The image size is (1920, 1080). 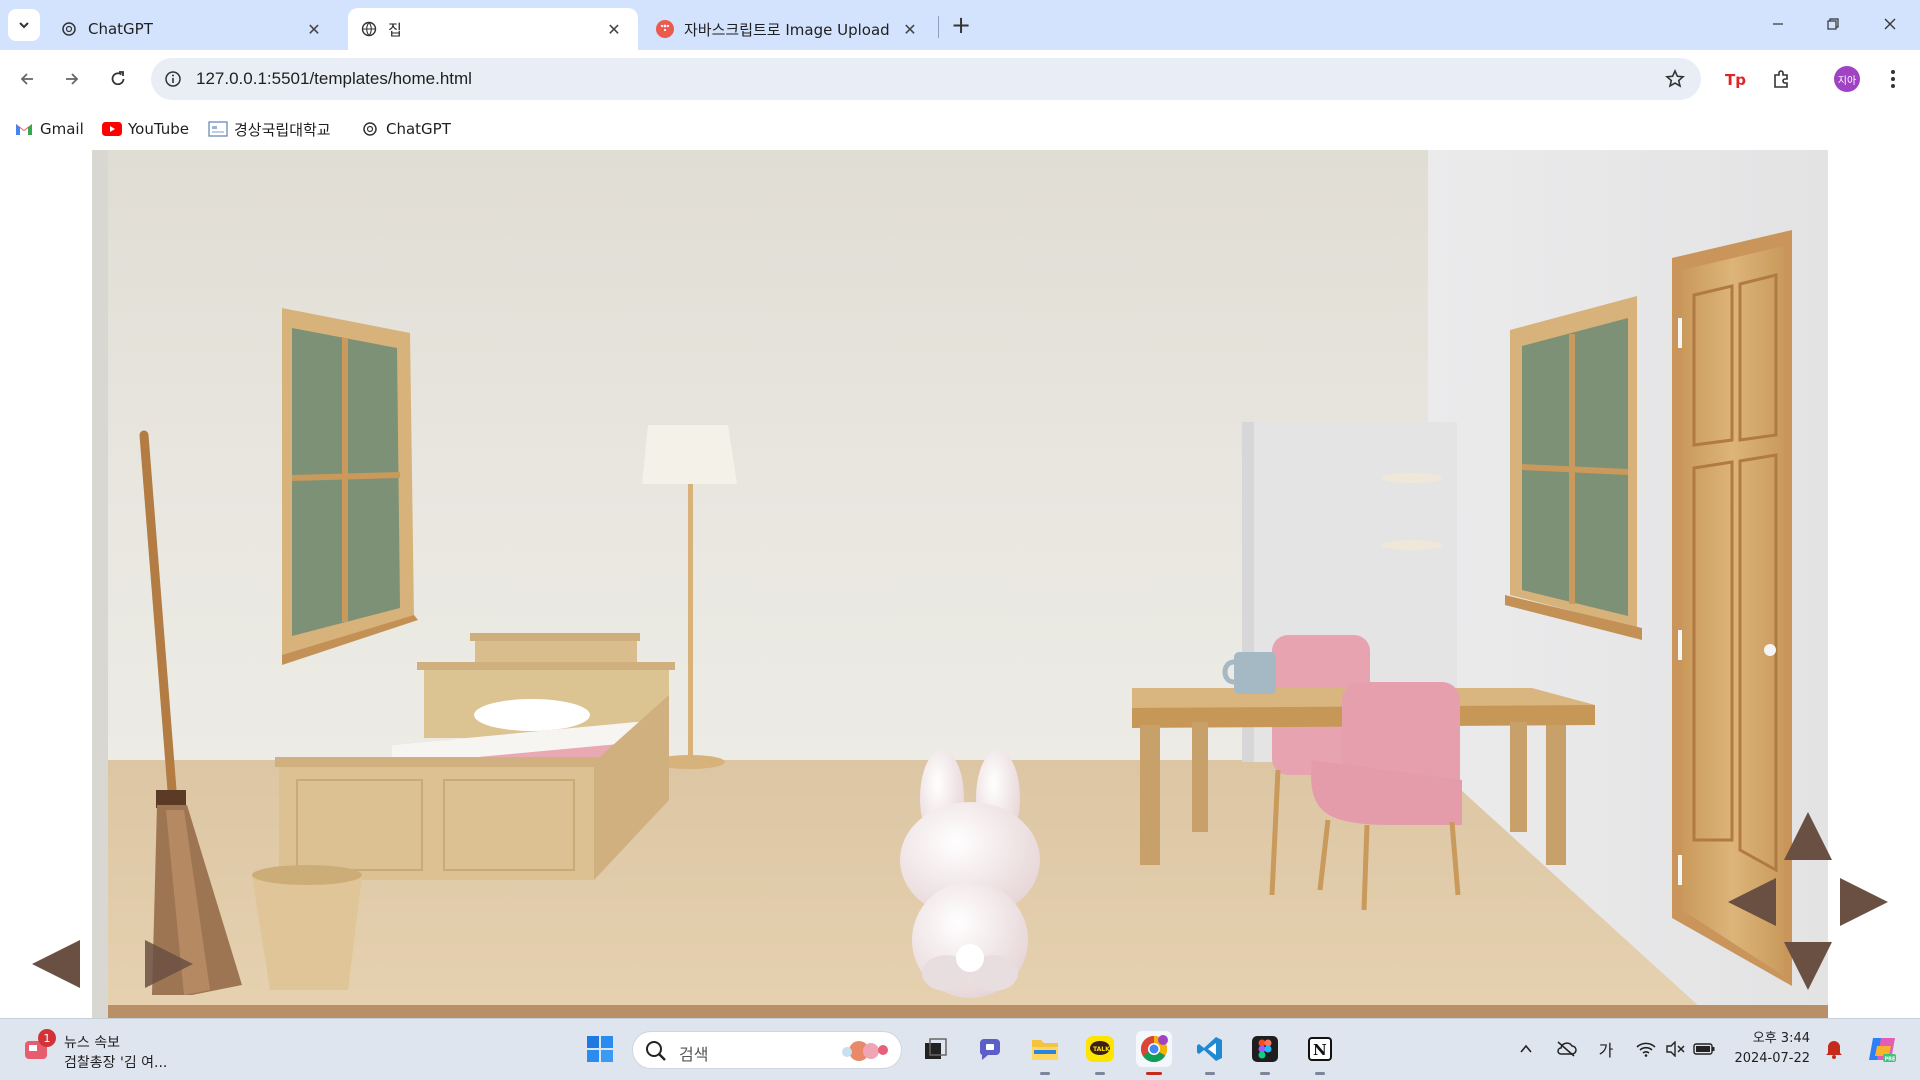 I want to click on url-text: 127.0.0.1:5501/templates/home.html, so click(x=334, y=79).